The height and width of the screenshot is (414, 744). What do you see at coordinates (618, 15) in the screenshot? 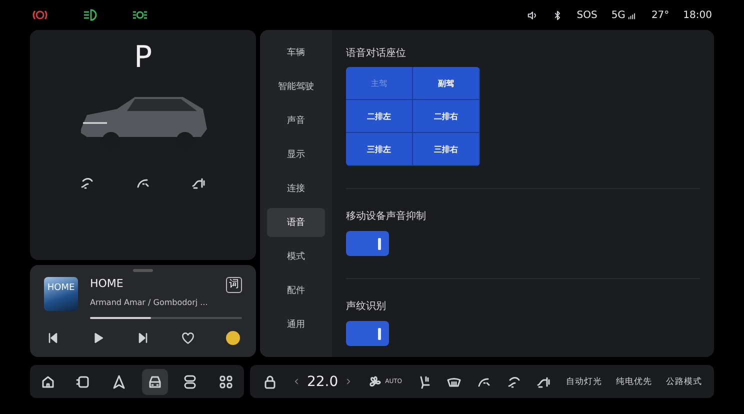
I see `network-label: 5G` at bounding box center [618, 15].